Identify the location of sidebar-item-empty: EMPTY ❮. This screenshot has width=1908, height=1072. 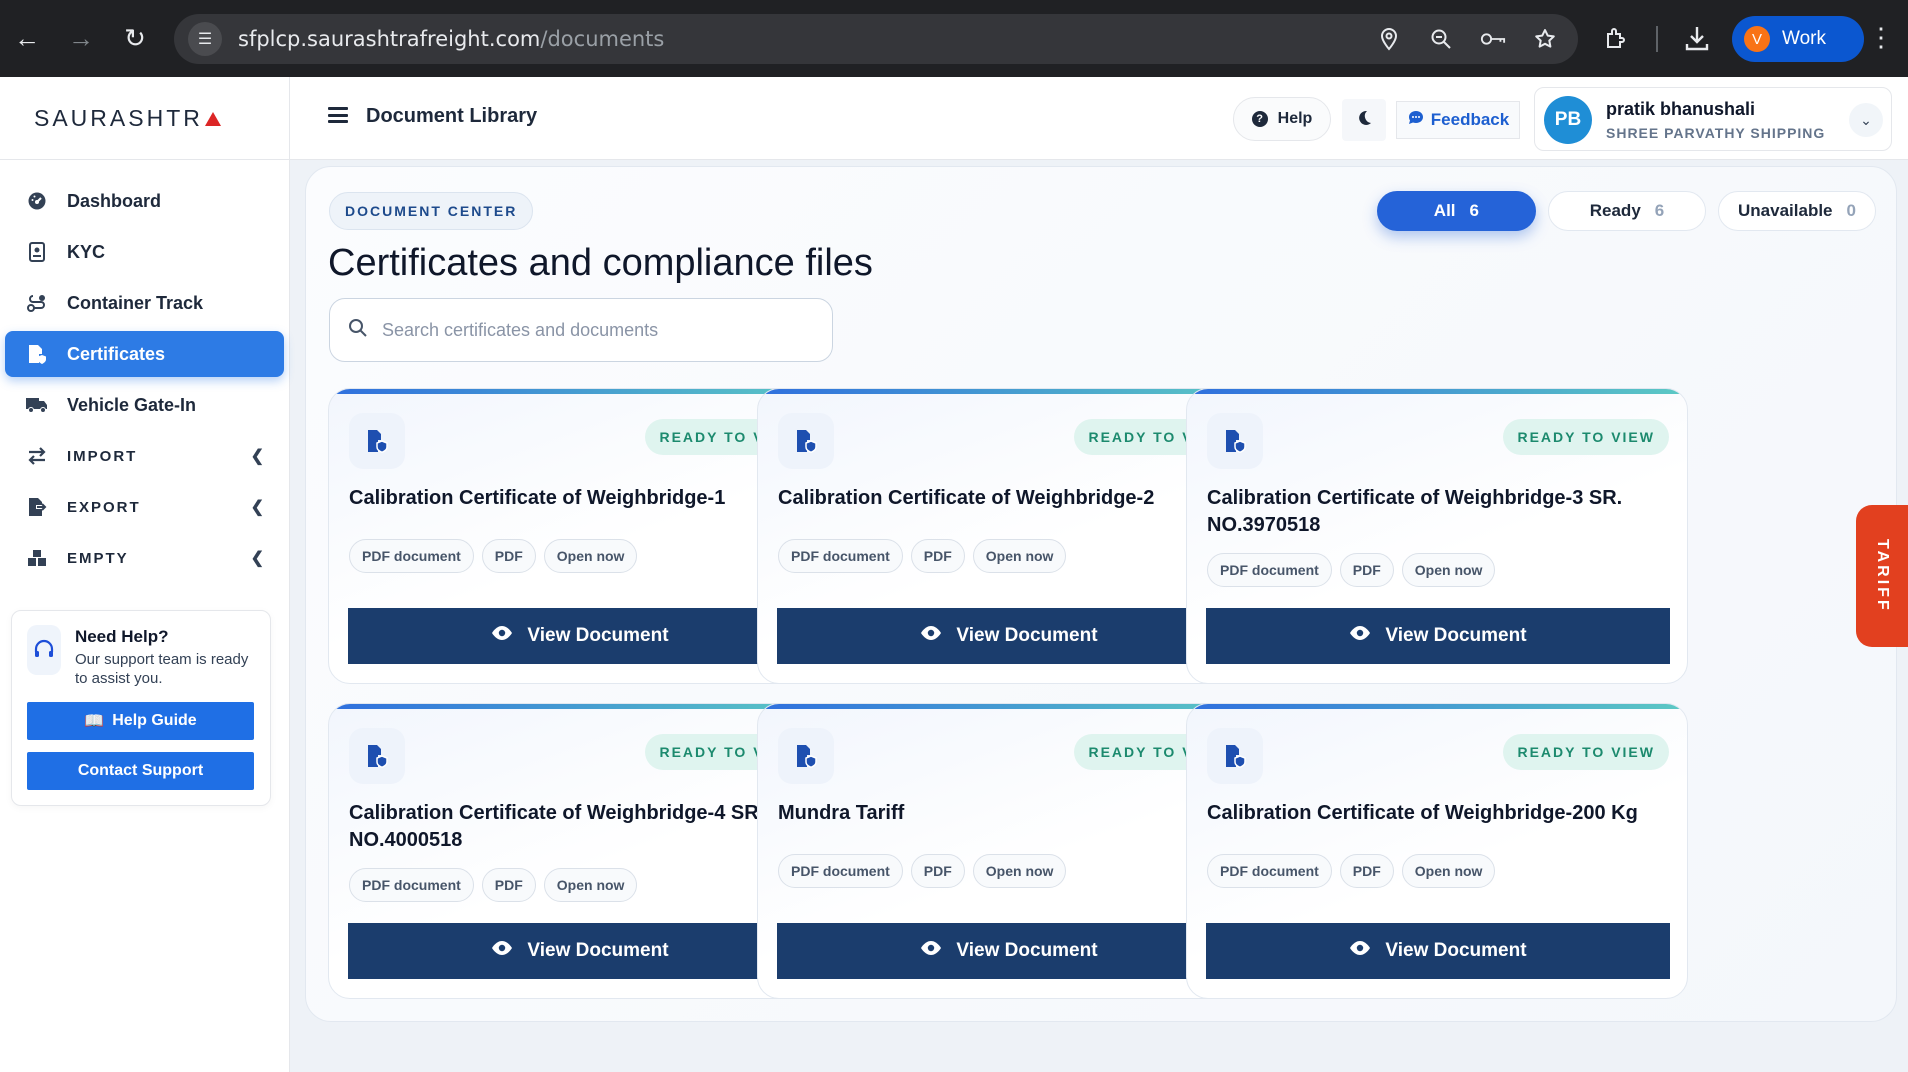
(144, 558).